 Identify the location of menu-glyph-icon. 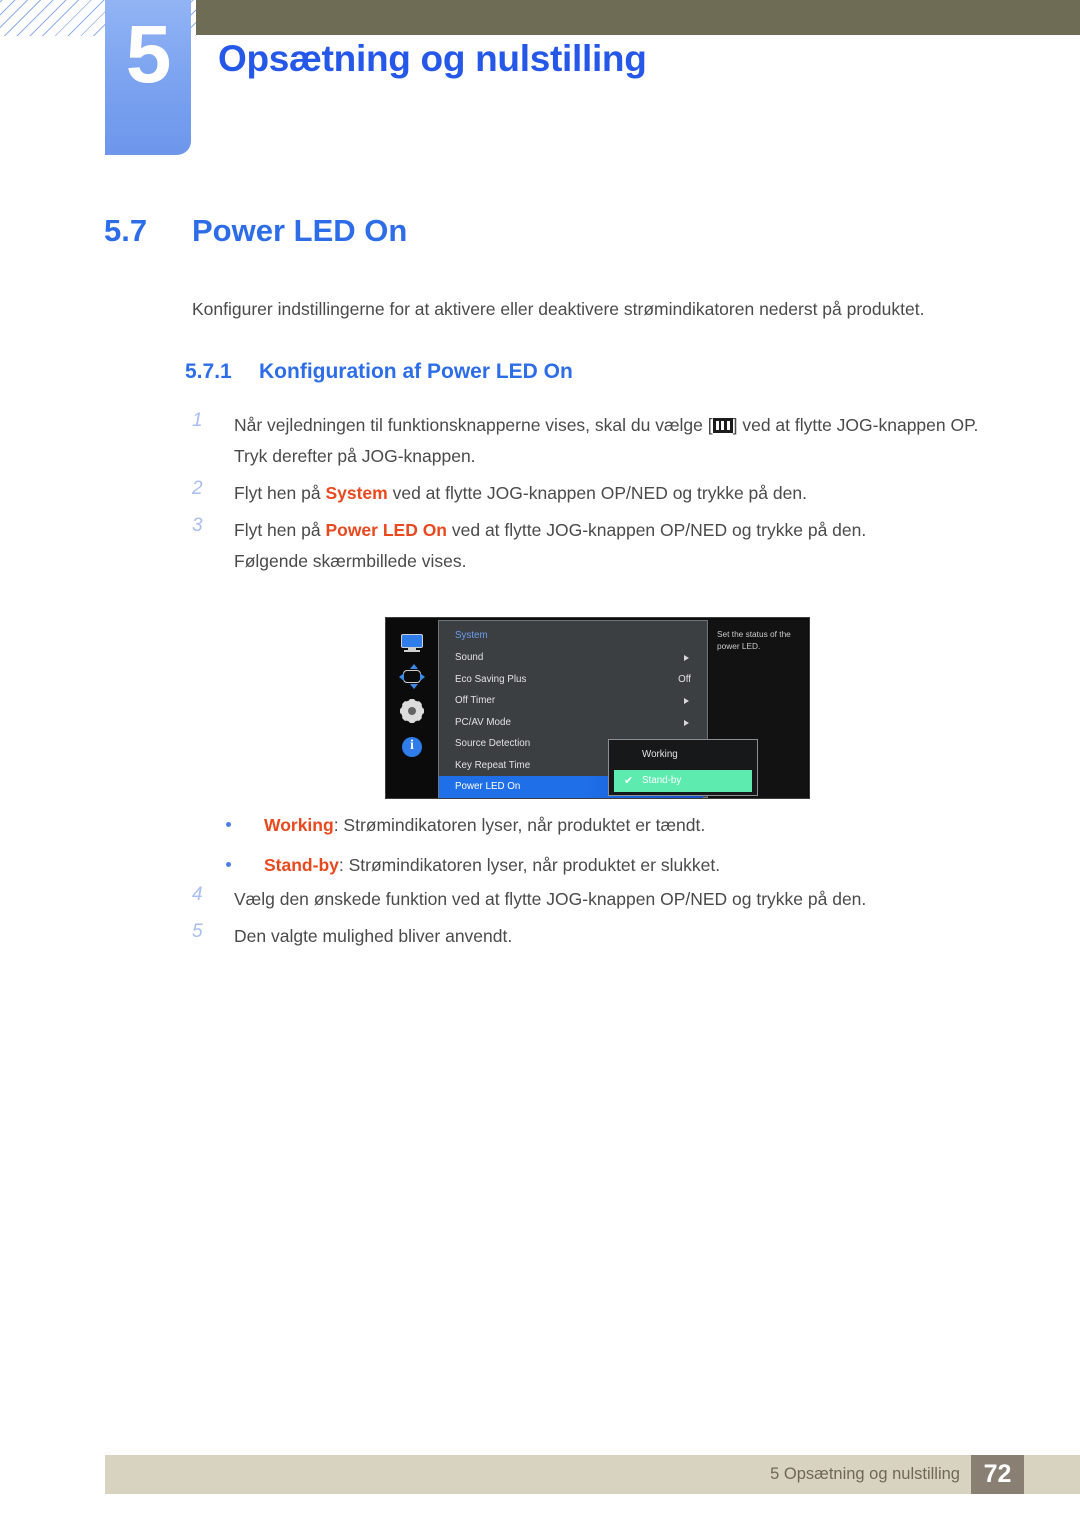
(722, 425).